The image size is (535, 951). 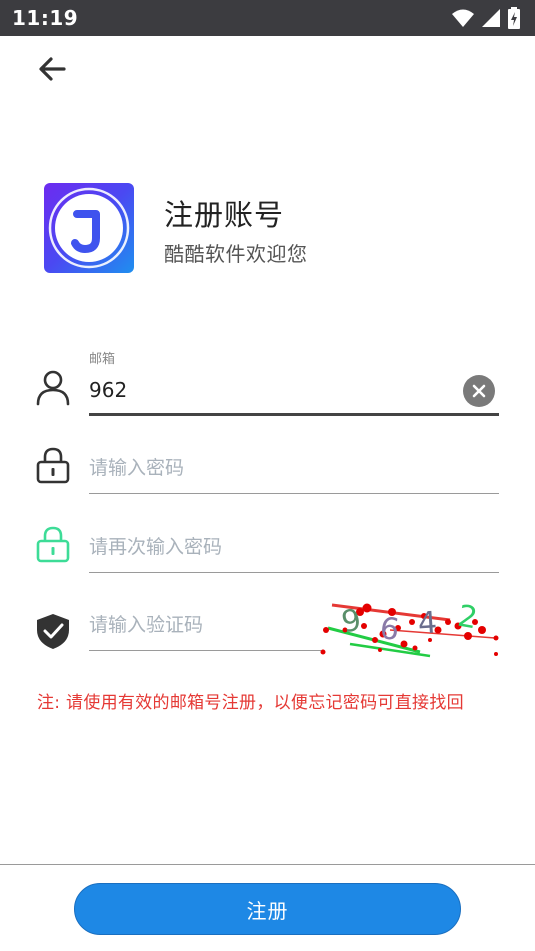 What do you see at coordinates (53, 388) in the screenshot?
I see `user-icon` at bounding box center [53, 388].